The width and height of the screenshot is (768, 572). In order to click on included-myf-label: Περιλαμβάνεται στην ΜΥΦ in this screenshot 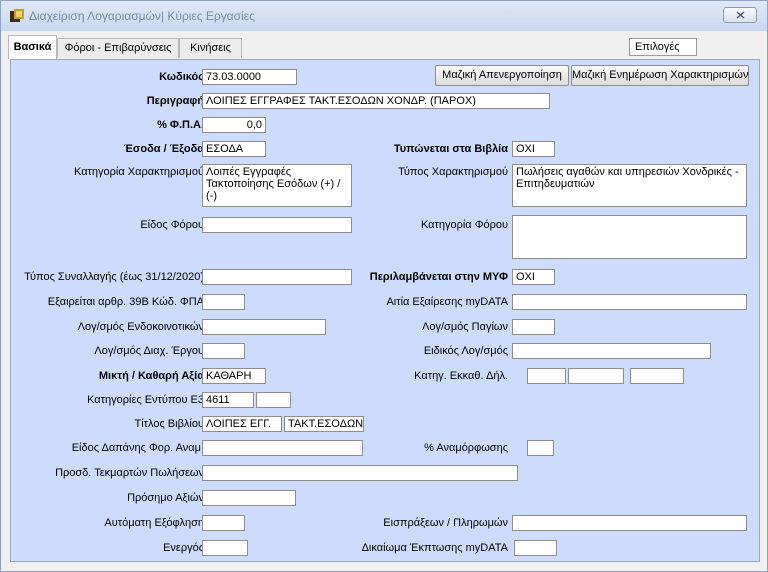, I will do `click(438, 277)`.